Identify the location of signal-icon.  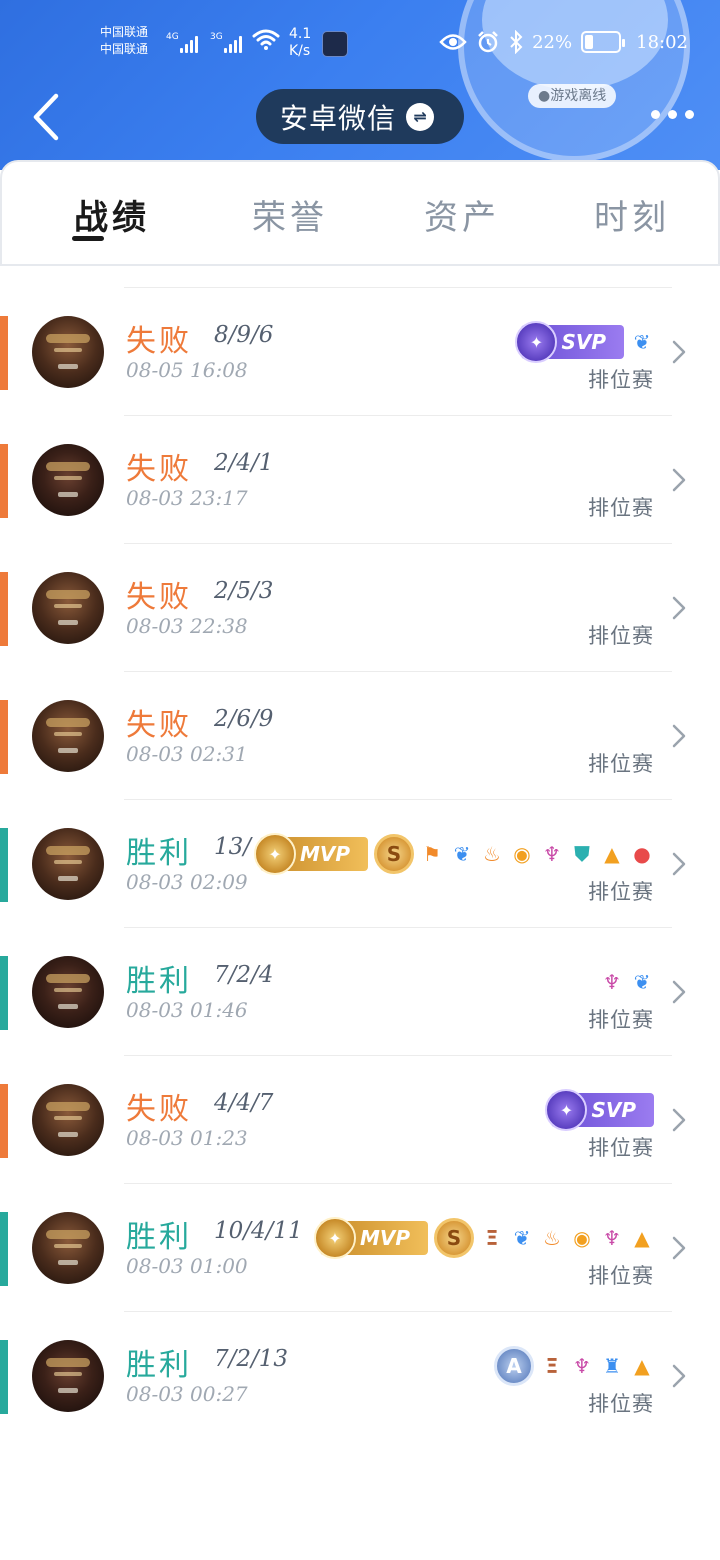
(189, 44).